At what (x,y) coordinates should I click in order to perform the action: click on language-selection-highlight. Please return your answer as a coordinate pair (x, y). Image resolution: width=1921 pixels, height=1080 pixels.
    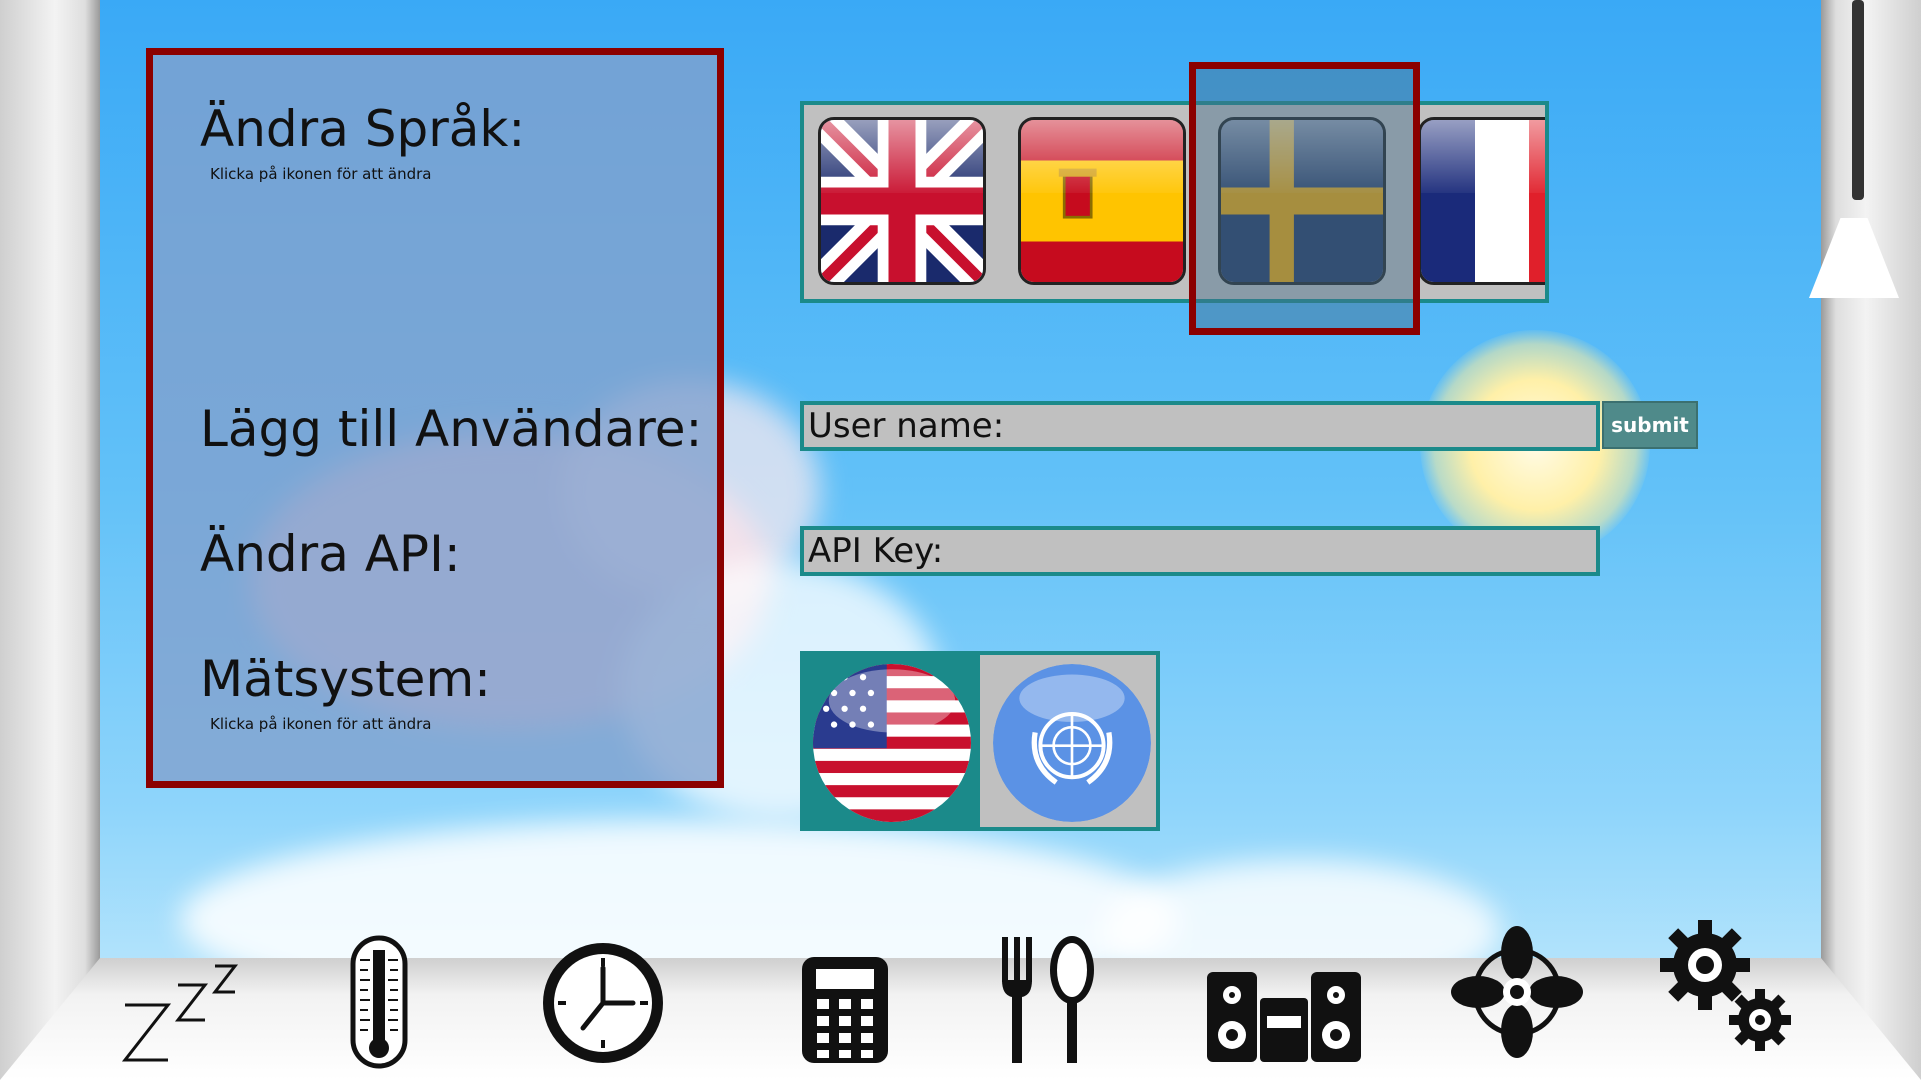
    Looking at the image, I should click on (1304, 198).